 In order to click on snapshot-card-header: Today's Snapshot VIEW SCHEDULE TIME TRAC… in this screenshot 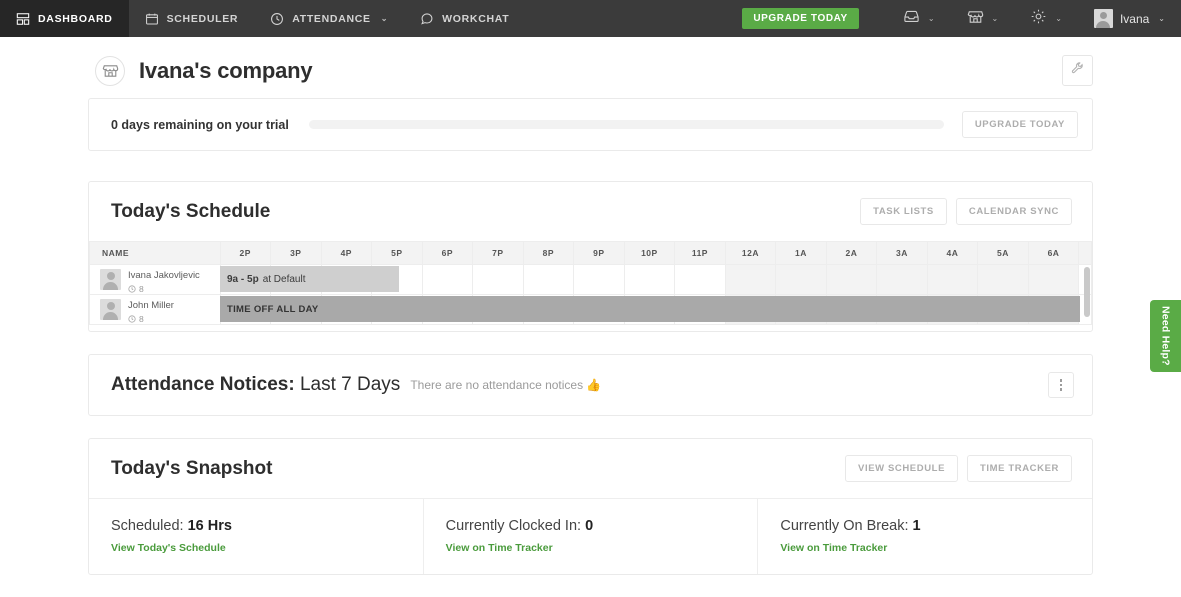, I will do `click(590, 468)`.